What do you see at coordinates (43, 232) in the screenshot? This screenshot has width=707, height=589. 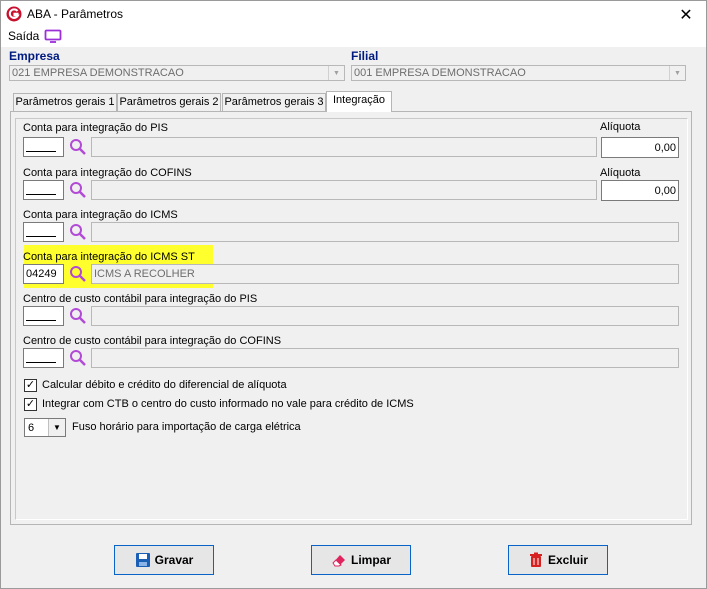 I see `icms-code-input` at bounding box center [43, 232].